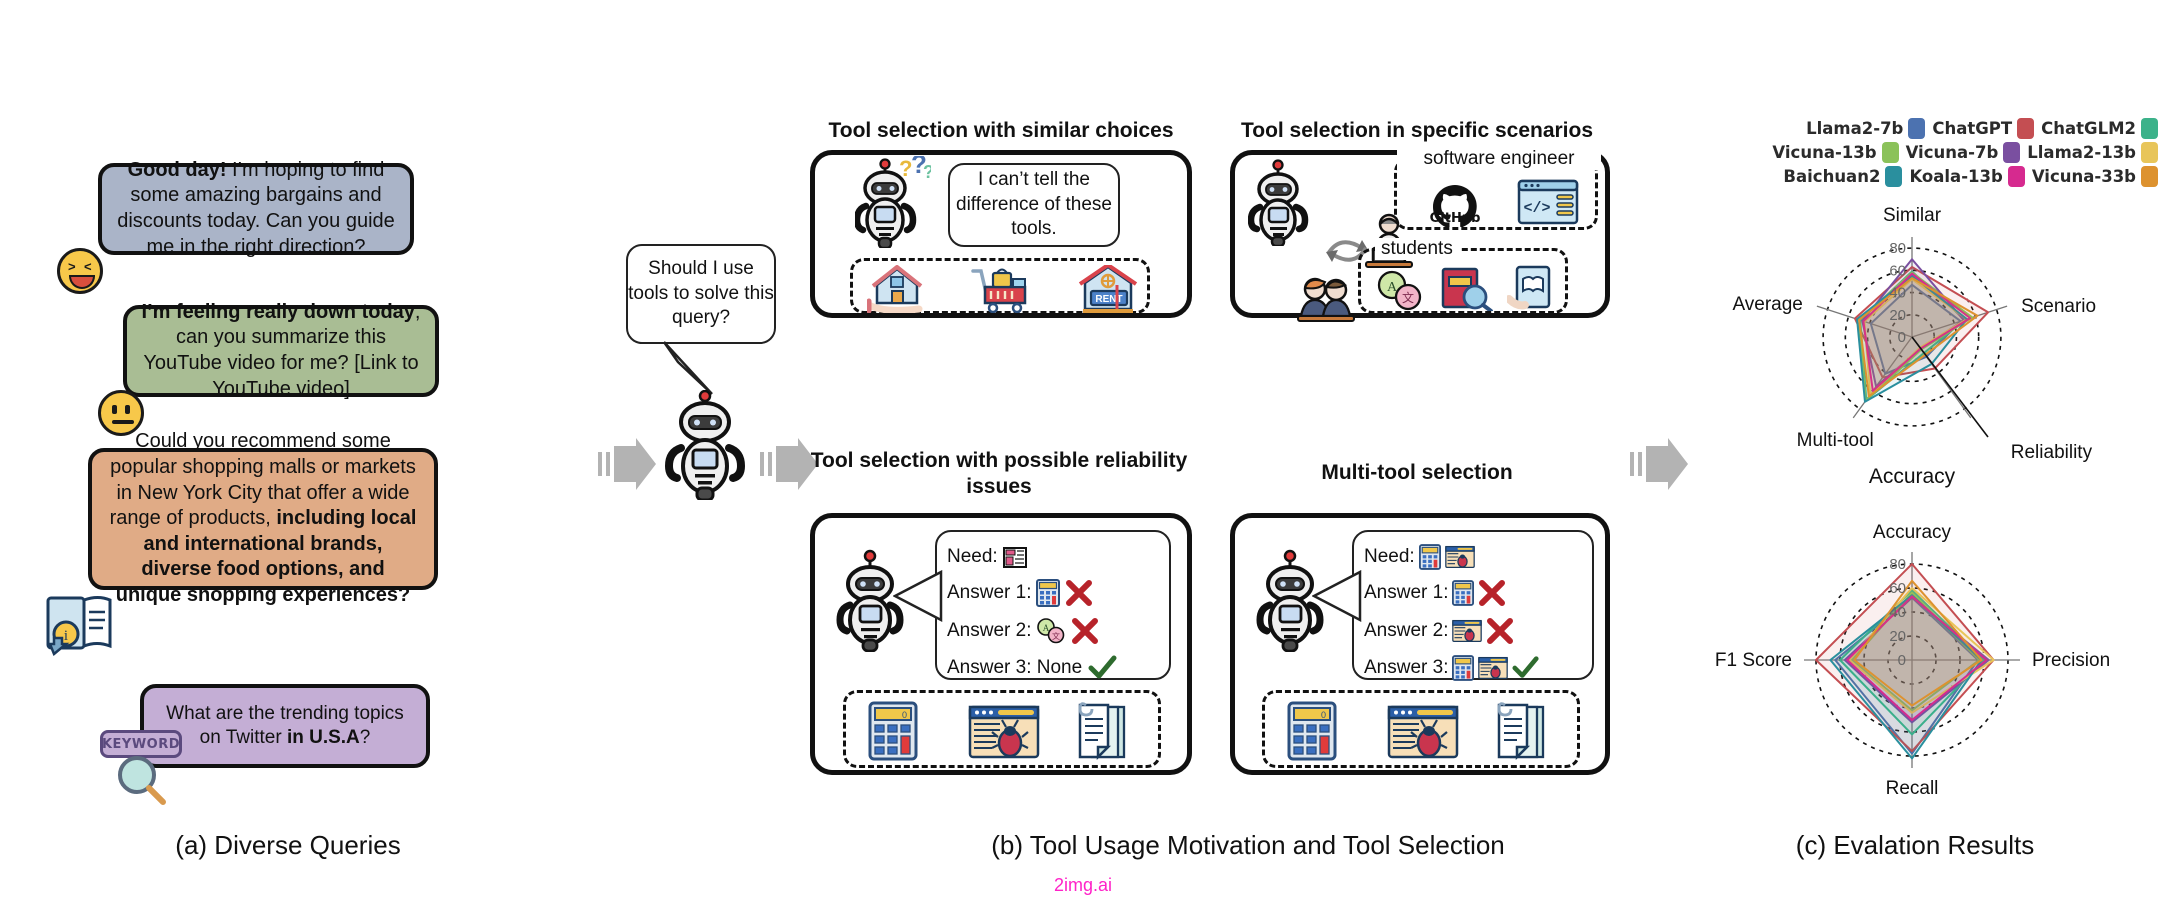 This screenshot has width=2166, height=910. I want to click on caption-a: (a) Diverse Queries, so click(288, 845).